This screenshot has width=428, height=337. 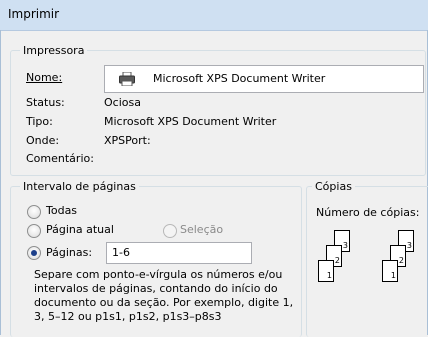 What do you see at coordinates (333, 186) in the screenshot?
I see `copies-group-label: Cópias` at bounding box center [333, 186].